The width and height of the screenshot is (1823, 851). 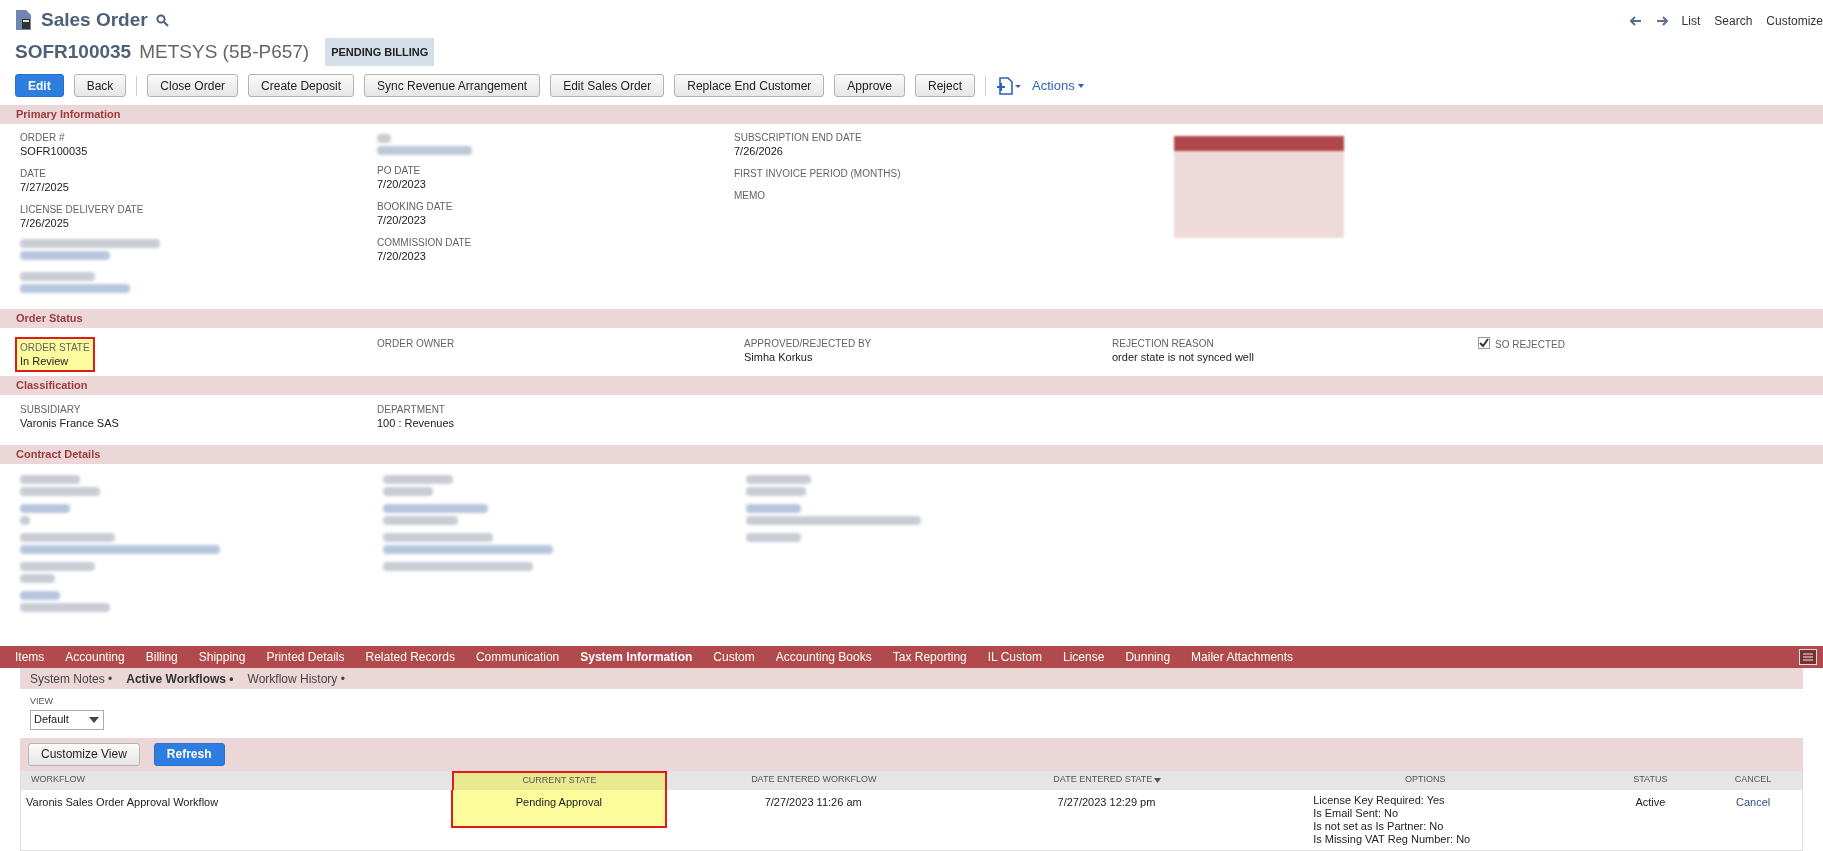 I want to click on search-icon, so click(x=162, y=20).